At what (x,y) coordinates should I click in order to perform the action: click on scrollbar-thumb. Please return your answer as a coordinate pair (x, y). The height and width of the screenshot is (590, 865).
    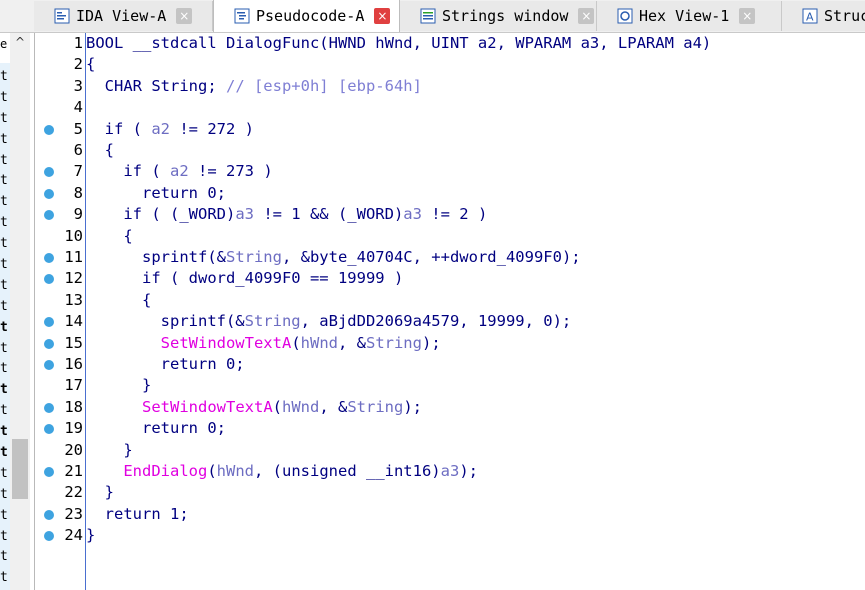
    Looking at the image, I should click on (20, 469).